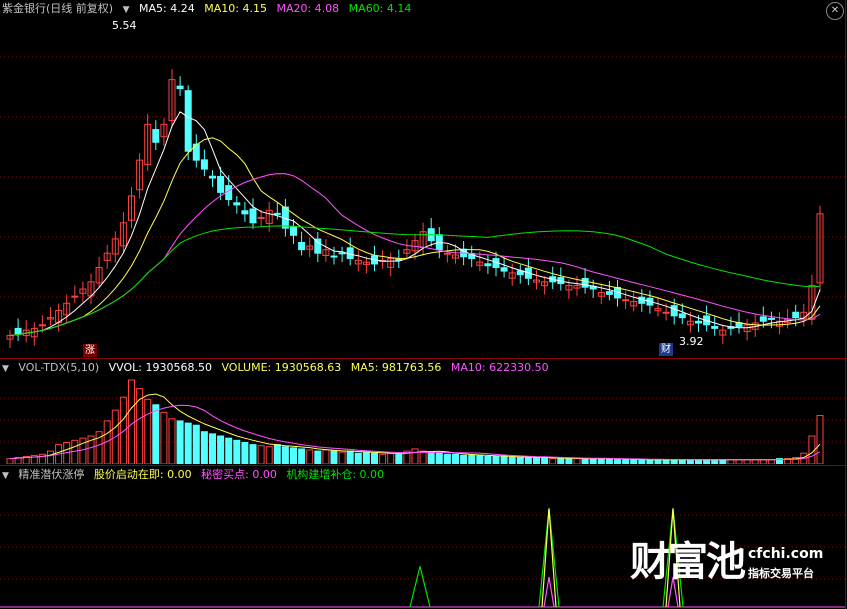 The height and width of the screenshot is (609, 847). Describe the element at coordinates (142, 474) in the screenshot. I see `indicator-line1: 股价启动在即: 0.00` at that location.